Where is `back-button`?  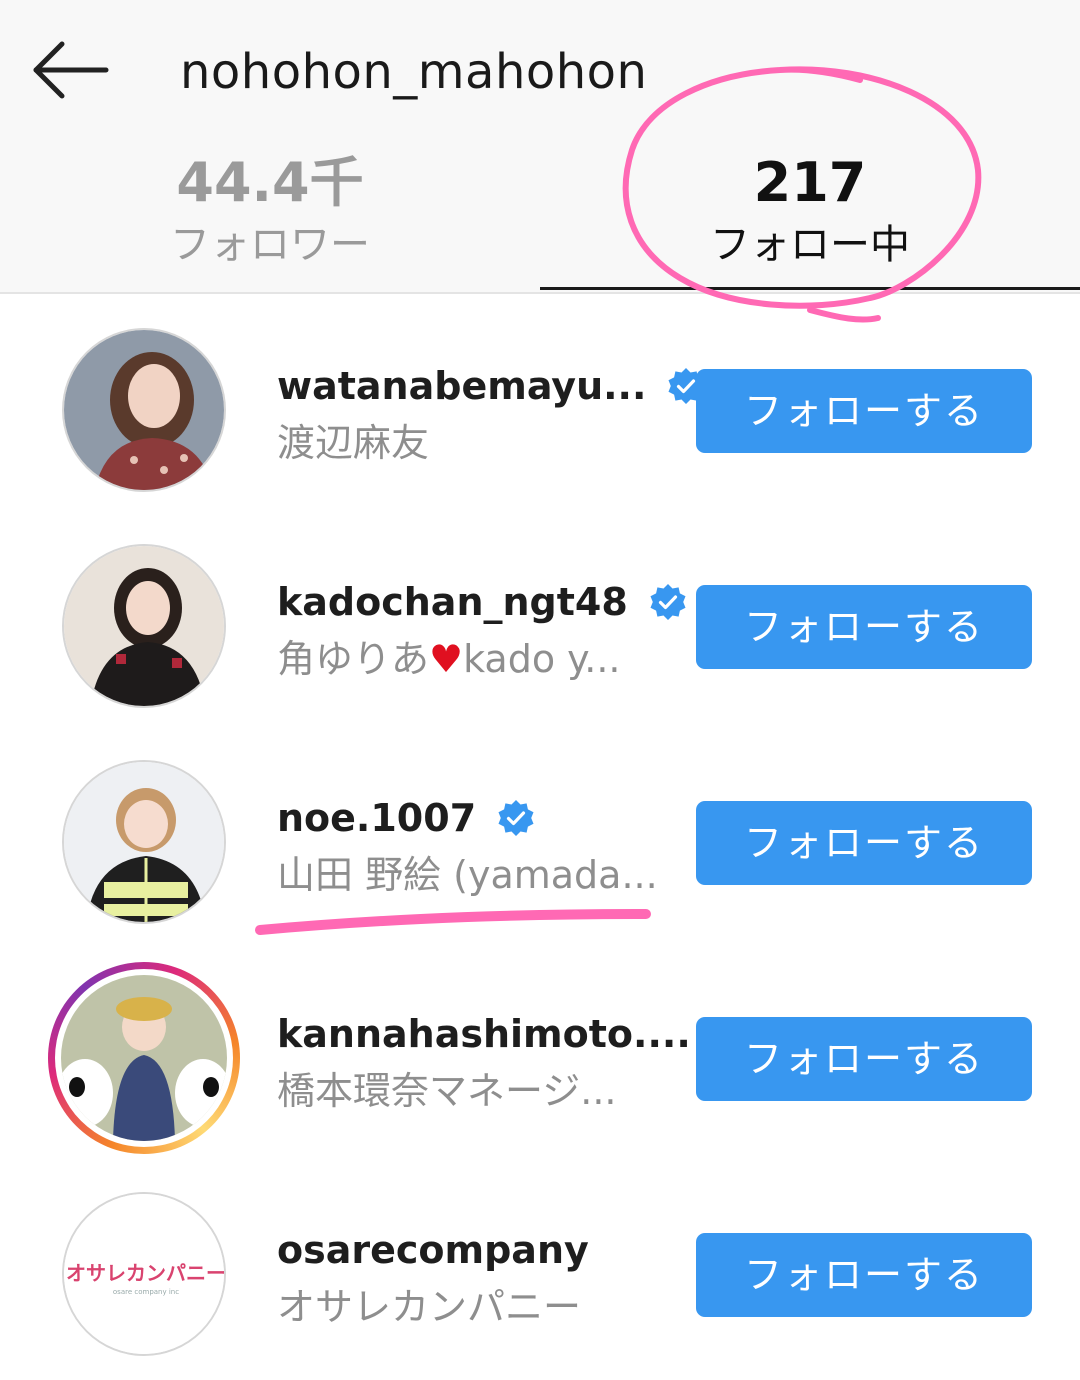
back-button is located at coordinates (70, 70).